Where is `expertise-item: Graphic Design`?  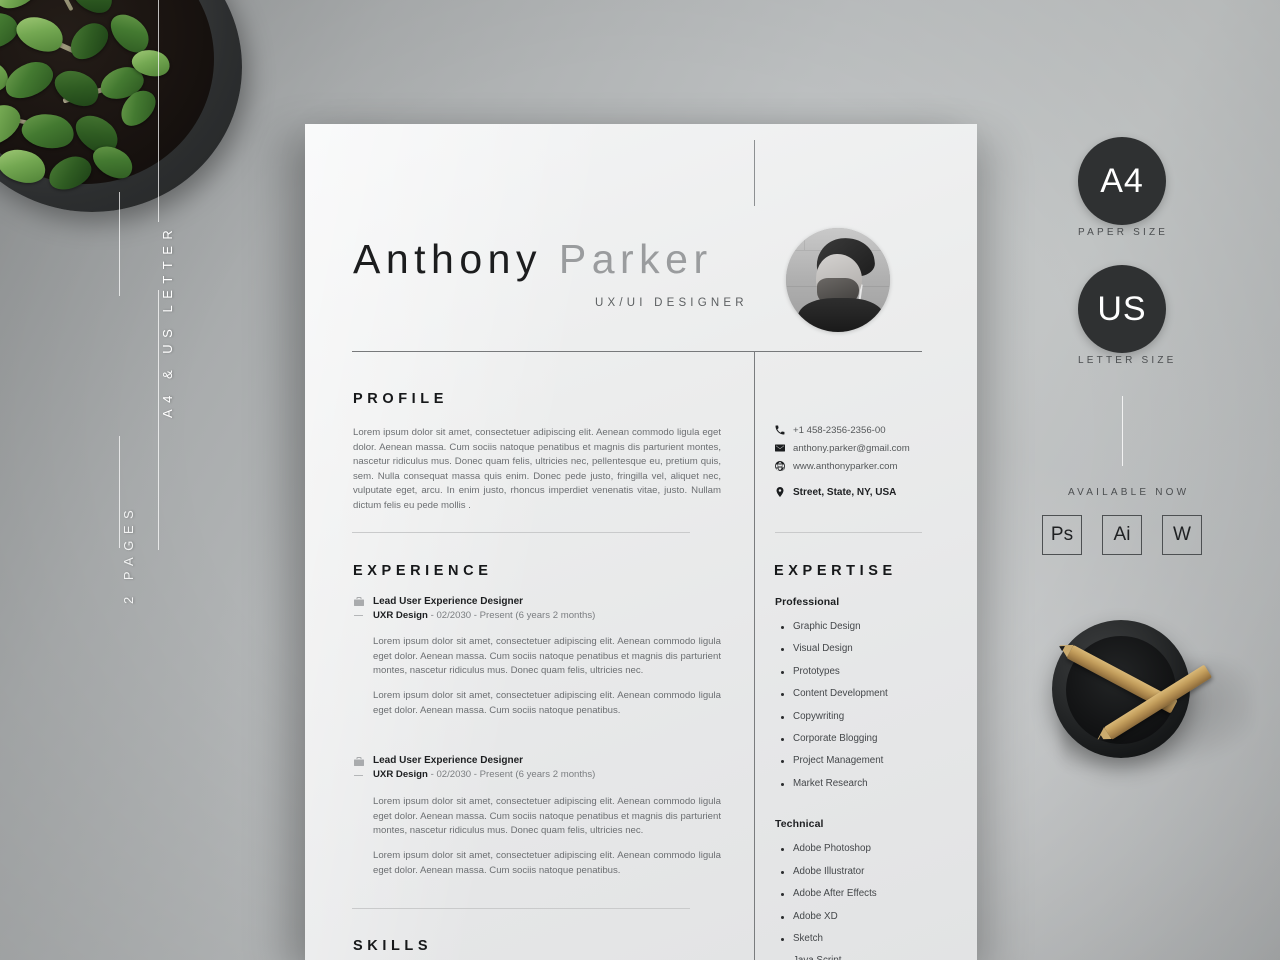 expertise-item: Graphic Design is located at coordinates (821, 626).